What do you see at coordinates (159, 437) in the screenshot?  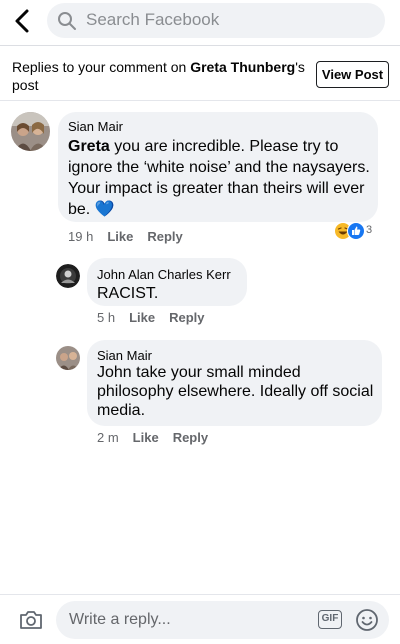 I see `comment-meta: 2 m Like Reply` at bounding box center [159, 437].